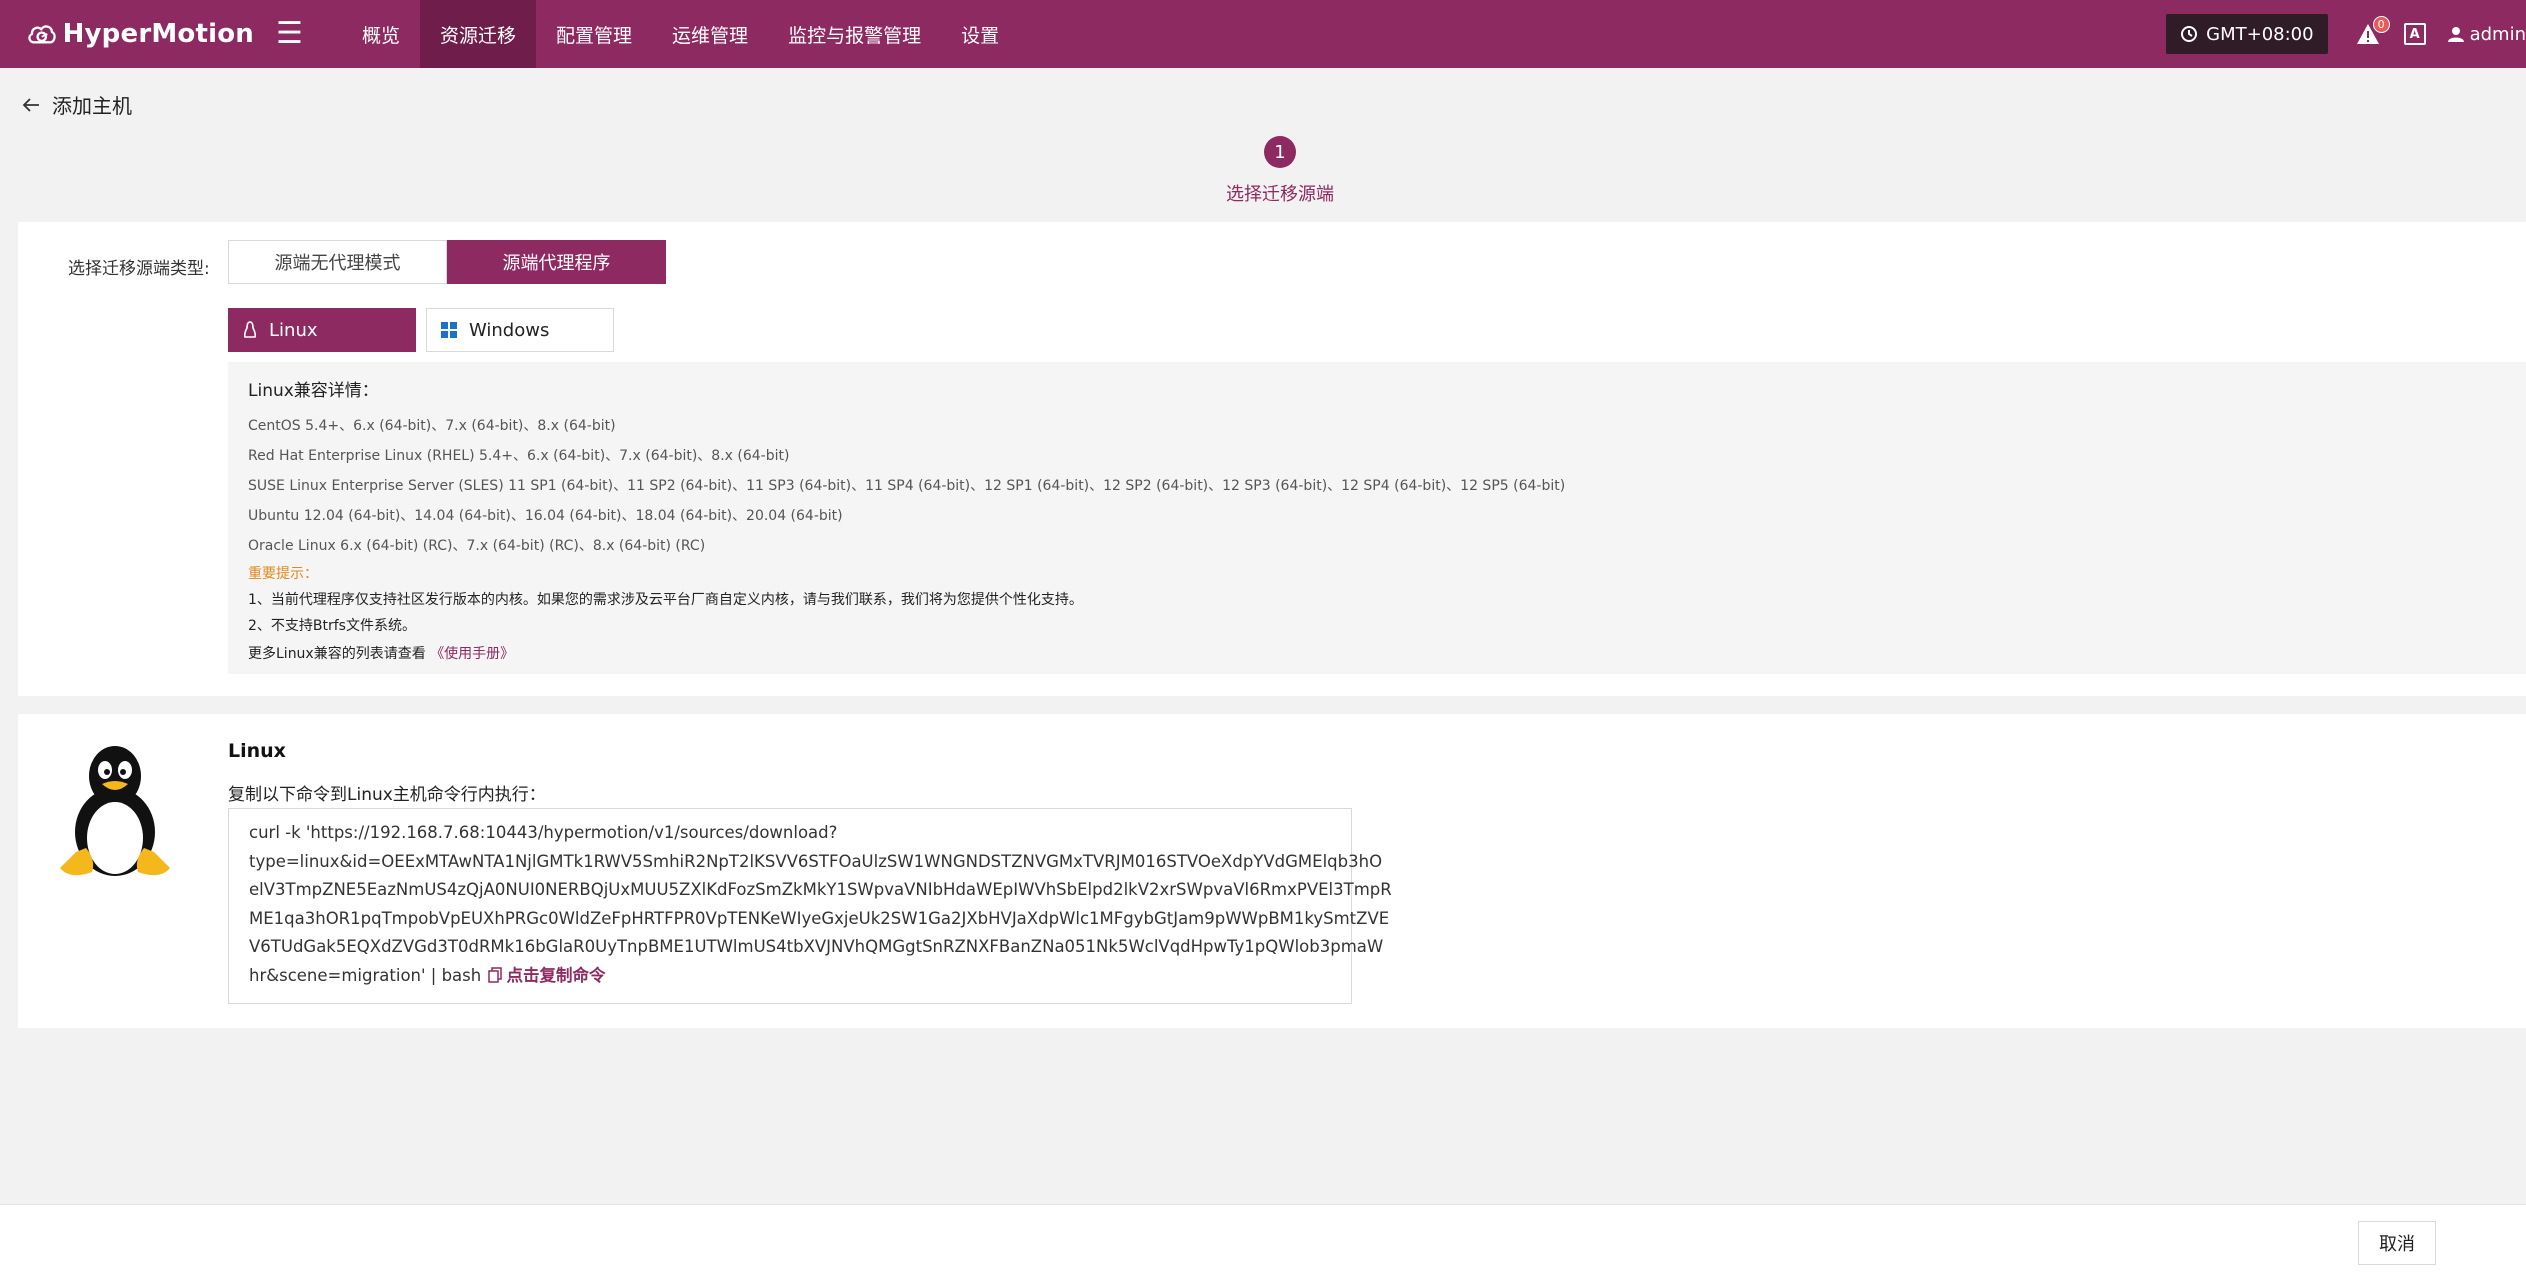  Describe the element at coordinates (257, 751) in the screenshot. I see `install-os-title: Linux` at that location.